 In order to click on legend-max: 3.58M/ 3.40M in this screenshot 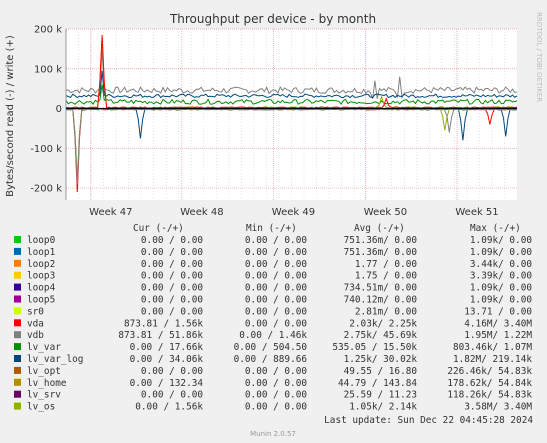, I will do `click(498, 407)`.